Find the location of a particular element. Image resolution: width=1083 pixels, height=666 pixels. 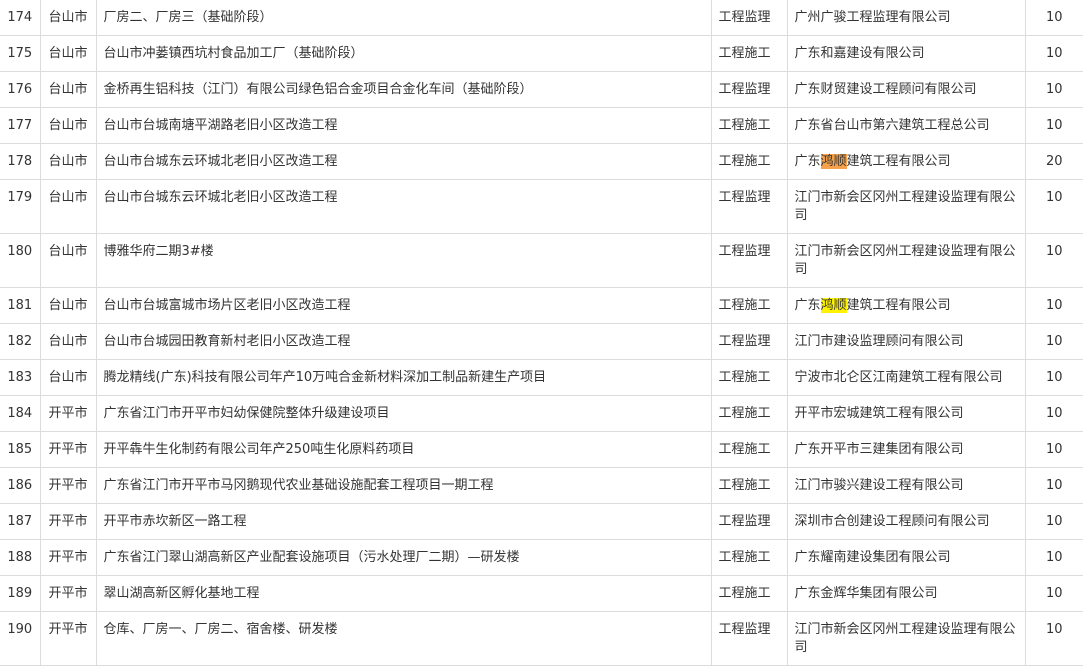

row-number: 176 is located at coordinates (20, 89).